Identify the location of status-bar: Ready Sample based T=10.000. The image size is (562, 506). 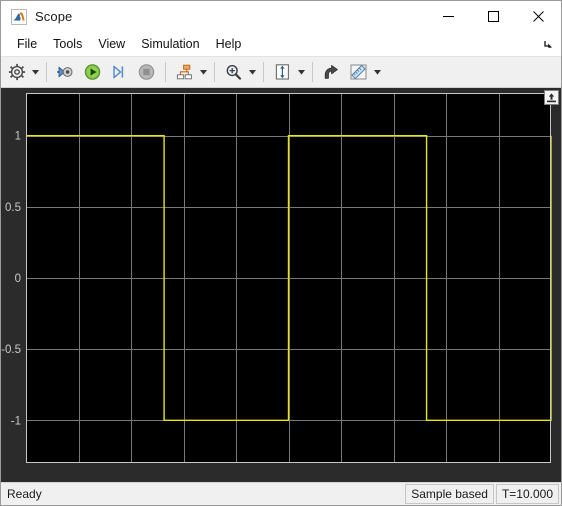
(281, 493).